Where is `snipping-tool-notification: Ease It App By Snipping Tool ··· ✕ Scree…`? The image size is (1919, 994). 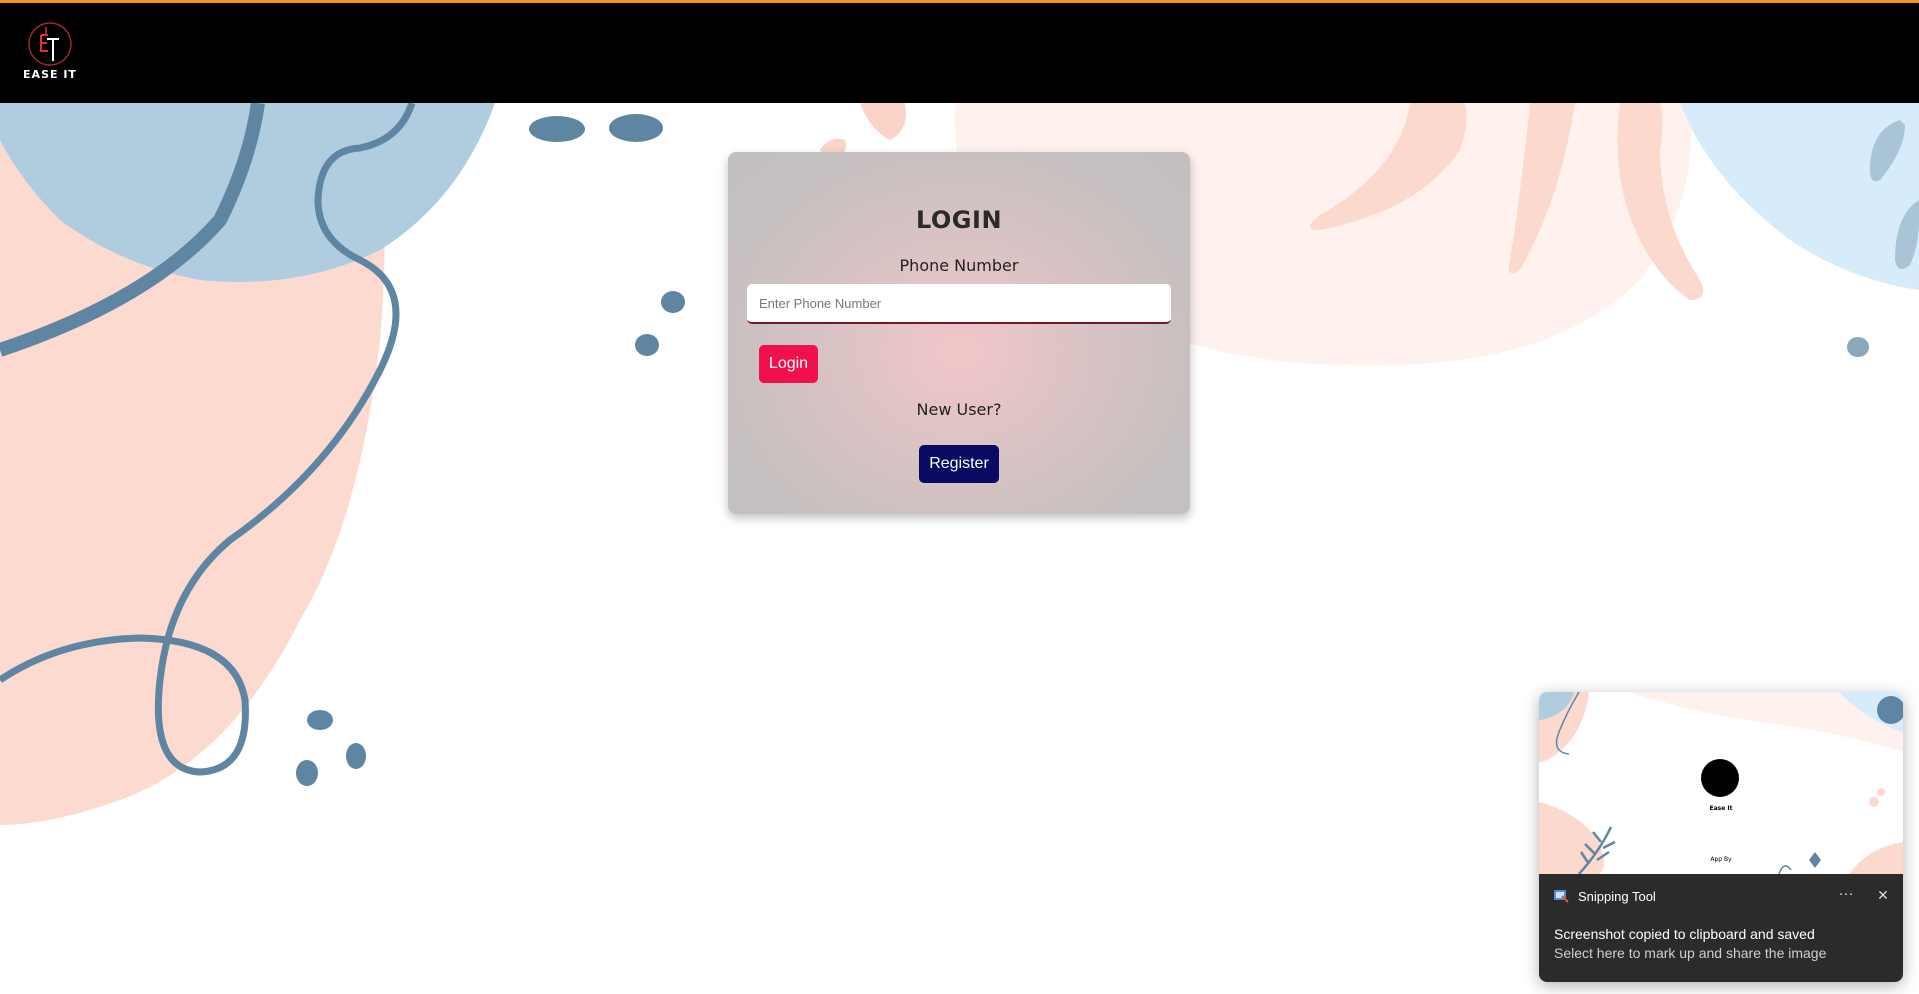
snipping-tool-notification: Ease It App By Snipping Tool ··· ✕ Scree… is located at coordinates (1721, 837).